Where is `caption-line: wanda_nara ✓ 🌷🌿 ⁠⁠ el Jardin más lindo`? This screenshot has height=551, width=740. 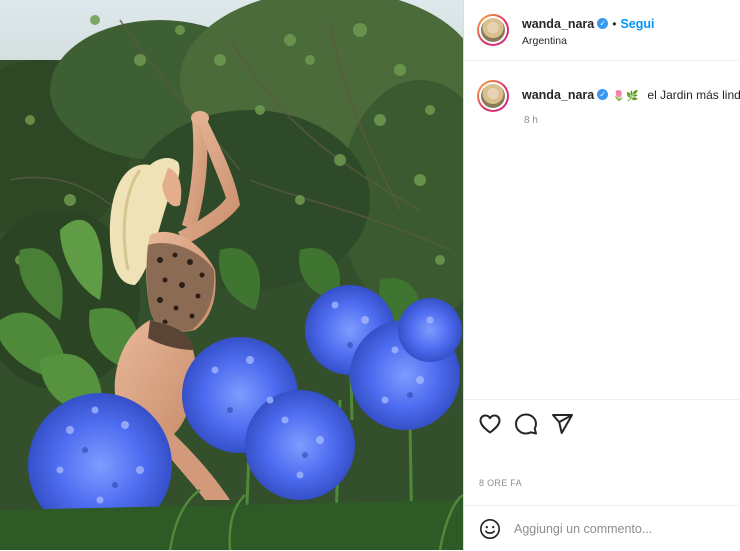 caption-line: wanda_nara ✓ 🌷🌿 ⁠⁠ el Jardin más lindo is located at coordinates (631, 95).